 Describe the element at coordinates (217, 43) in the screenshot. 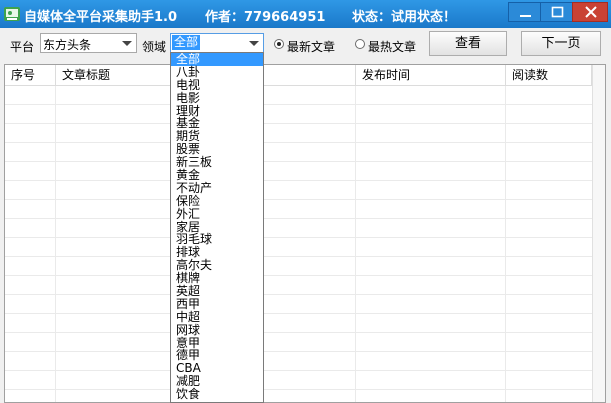

I see `domain-select: 全部` at that location.